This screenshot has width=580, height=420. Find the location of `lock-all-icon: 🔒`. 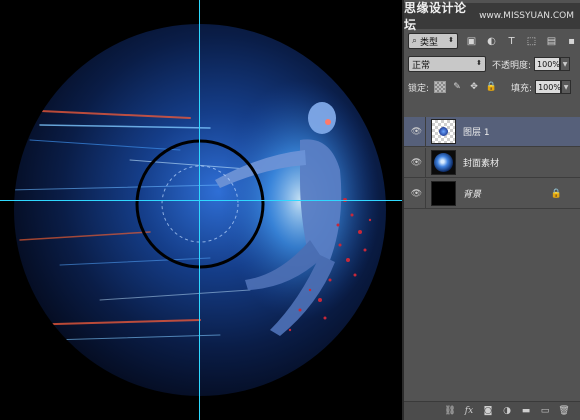

lock-all-icon: 🔒 is located at coordinates (491, 87).